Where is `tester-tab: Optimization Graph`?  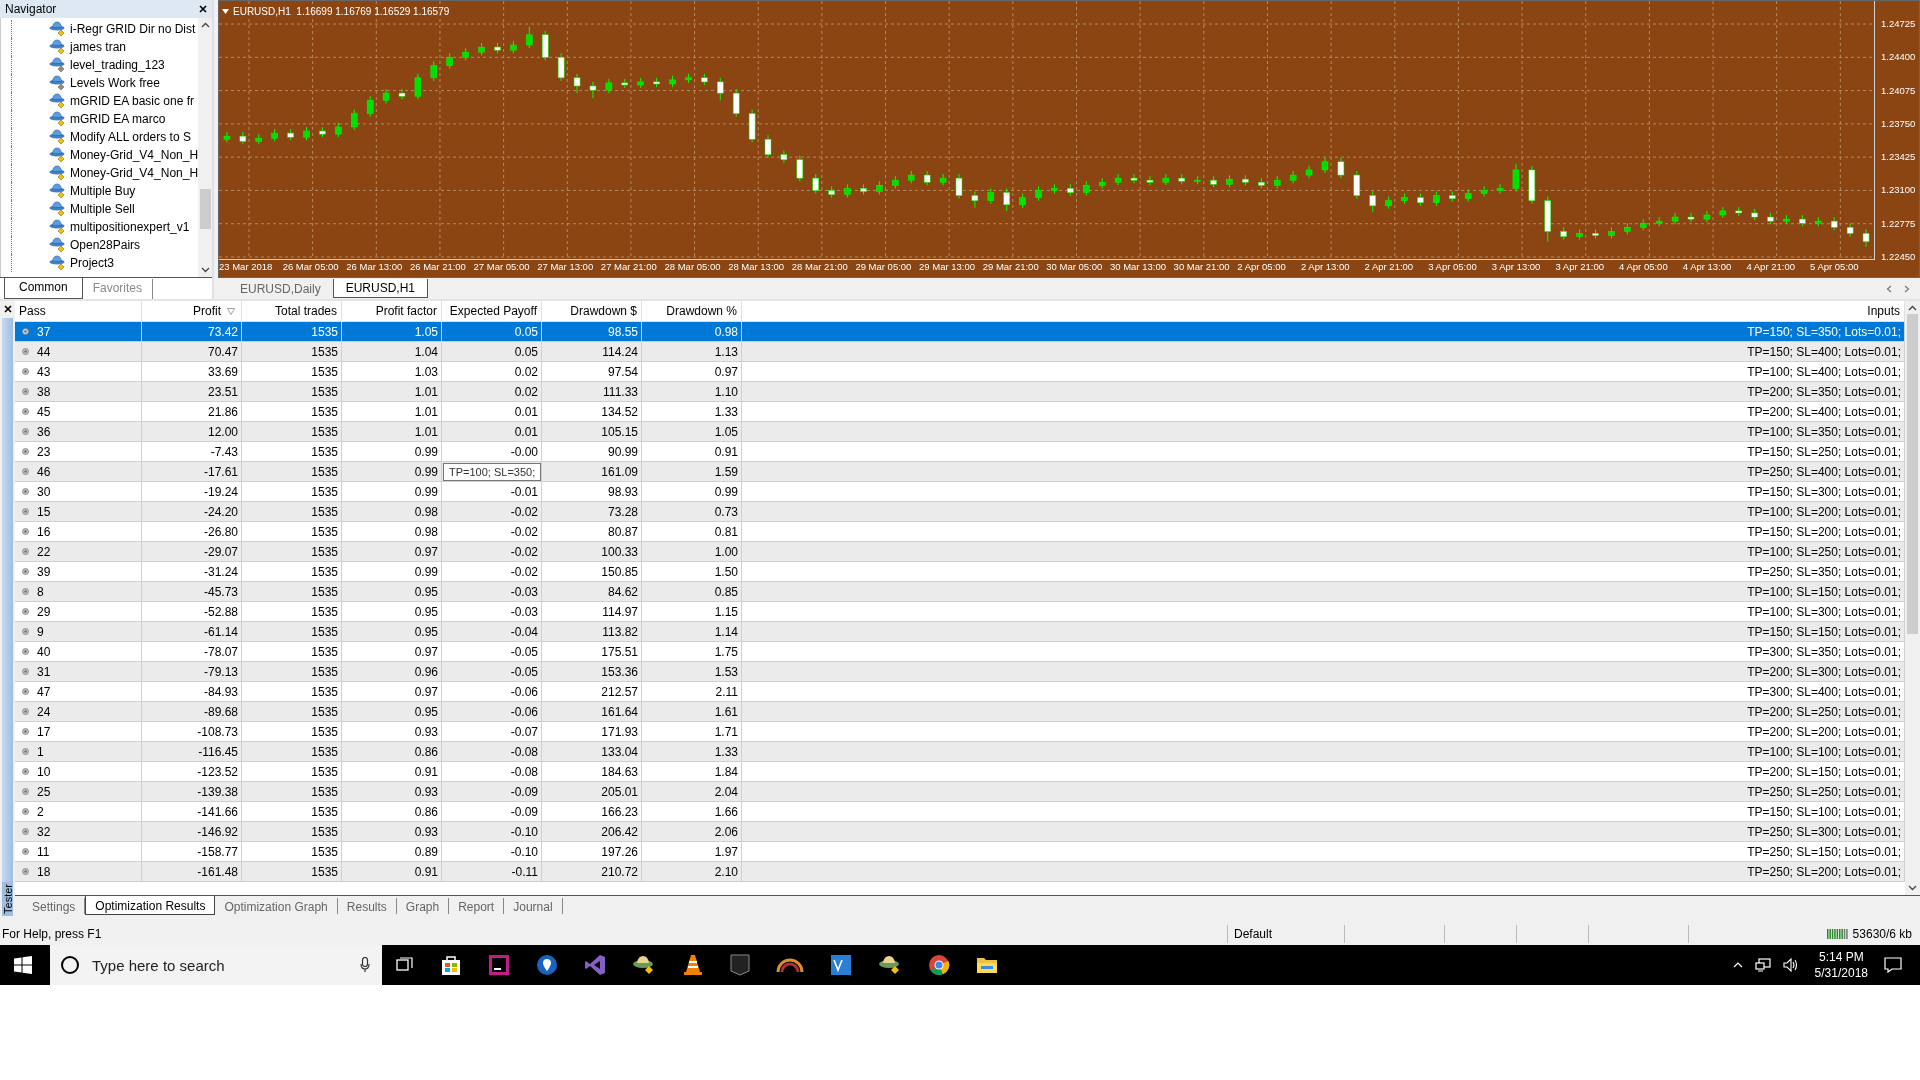
tester-tab: Optimization Graph is located at coordinates (276, 906).